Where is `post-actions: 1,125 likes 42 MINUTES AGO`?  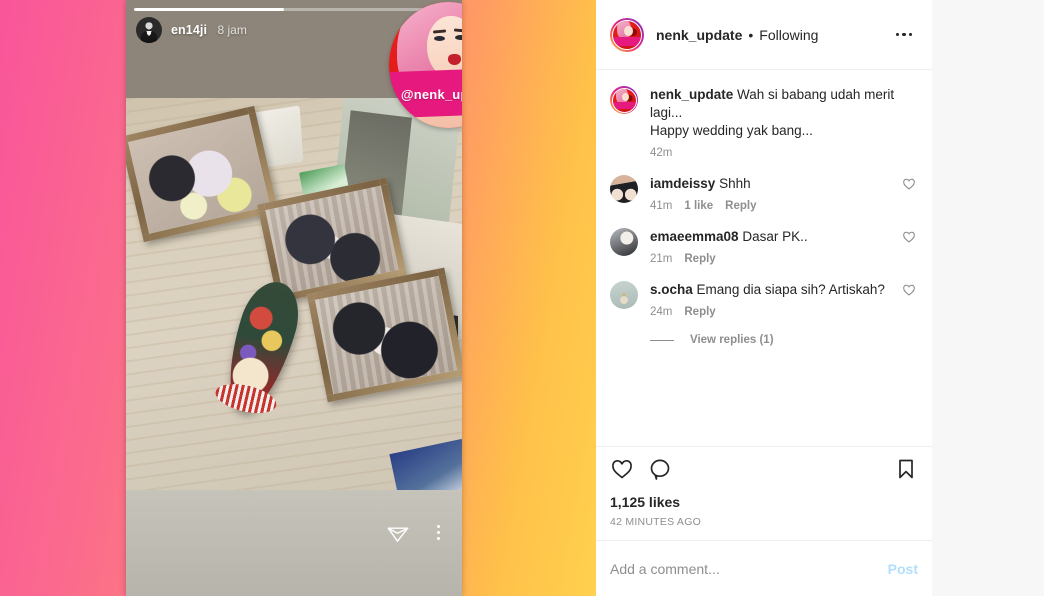 post-actions: 1,125 likes 42 MINUTES AGO is located at coordinates (764, 493).